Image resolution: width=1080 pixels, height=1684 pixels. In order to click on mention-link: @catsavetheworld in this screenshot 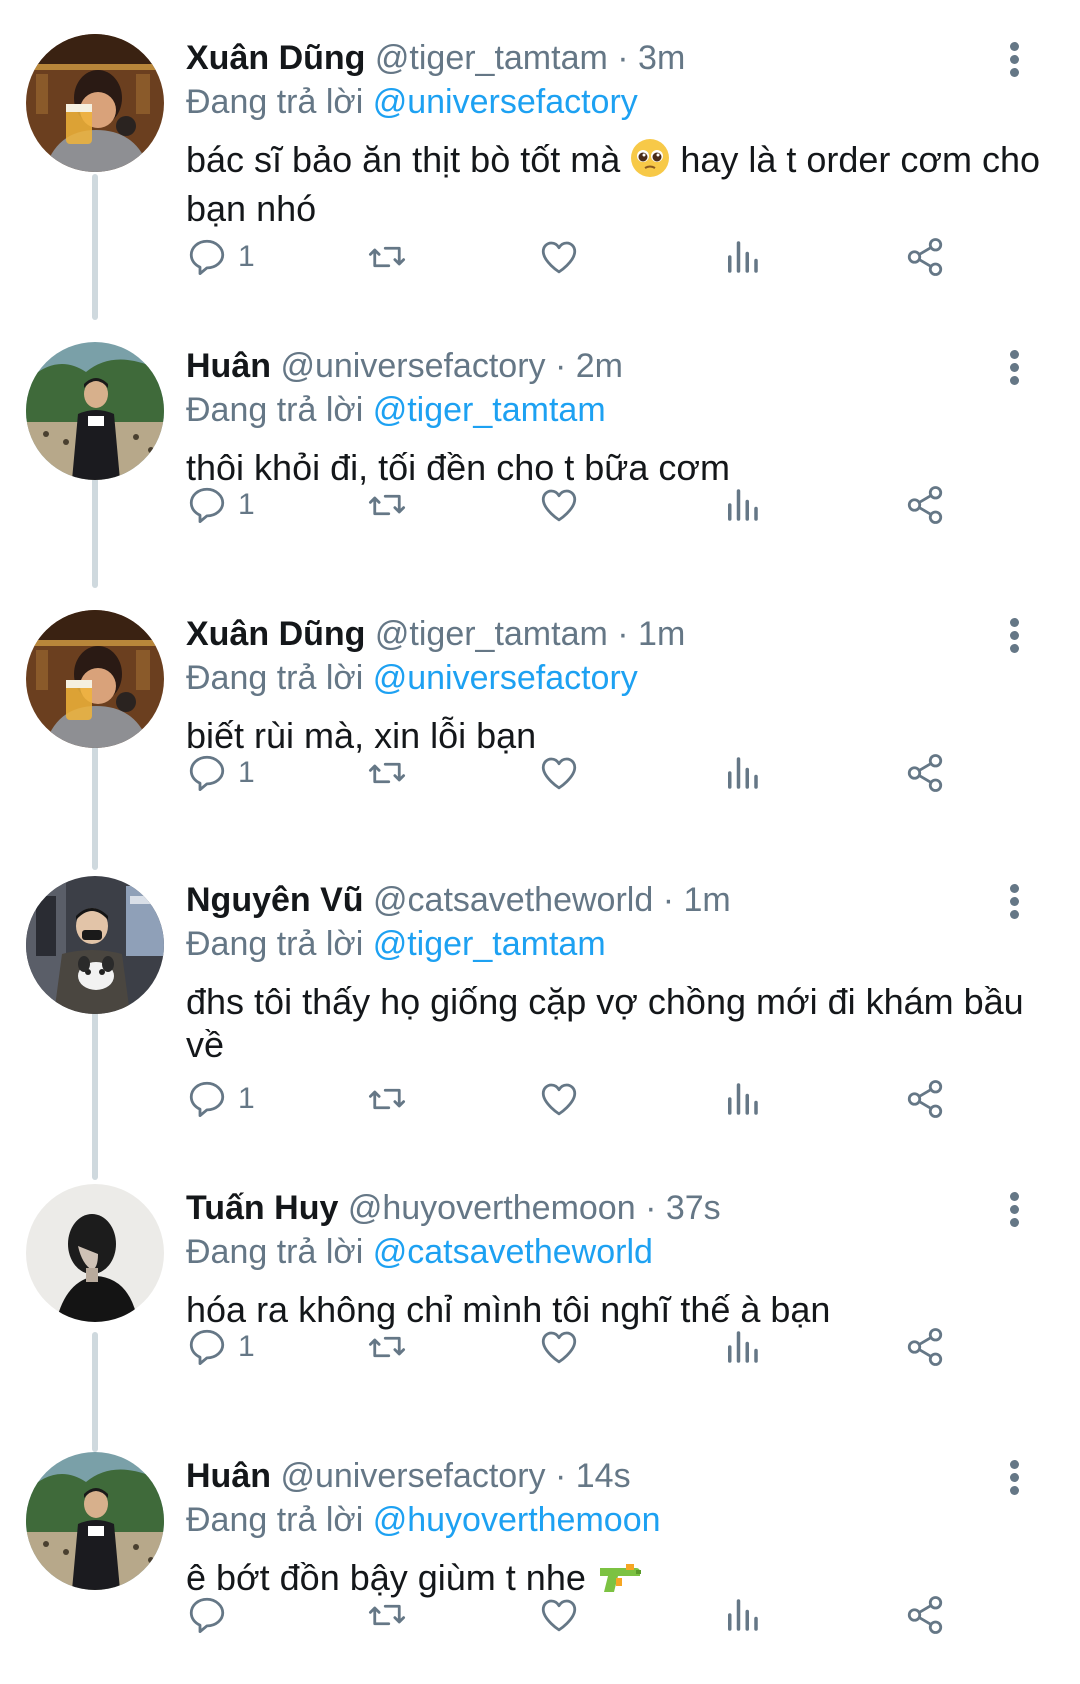, I will do `click(513, 1252)`.